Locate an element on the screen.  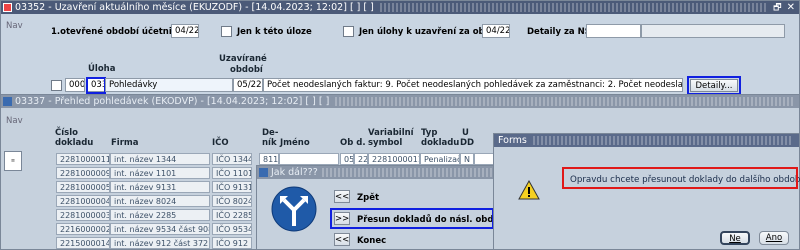
period-b-cell: 22 is located at coordinates (361, 159).